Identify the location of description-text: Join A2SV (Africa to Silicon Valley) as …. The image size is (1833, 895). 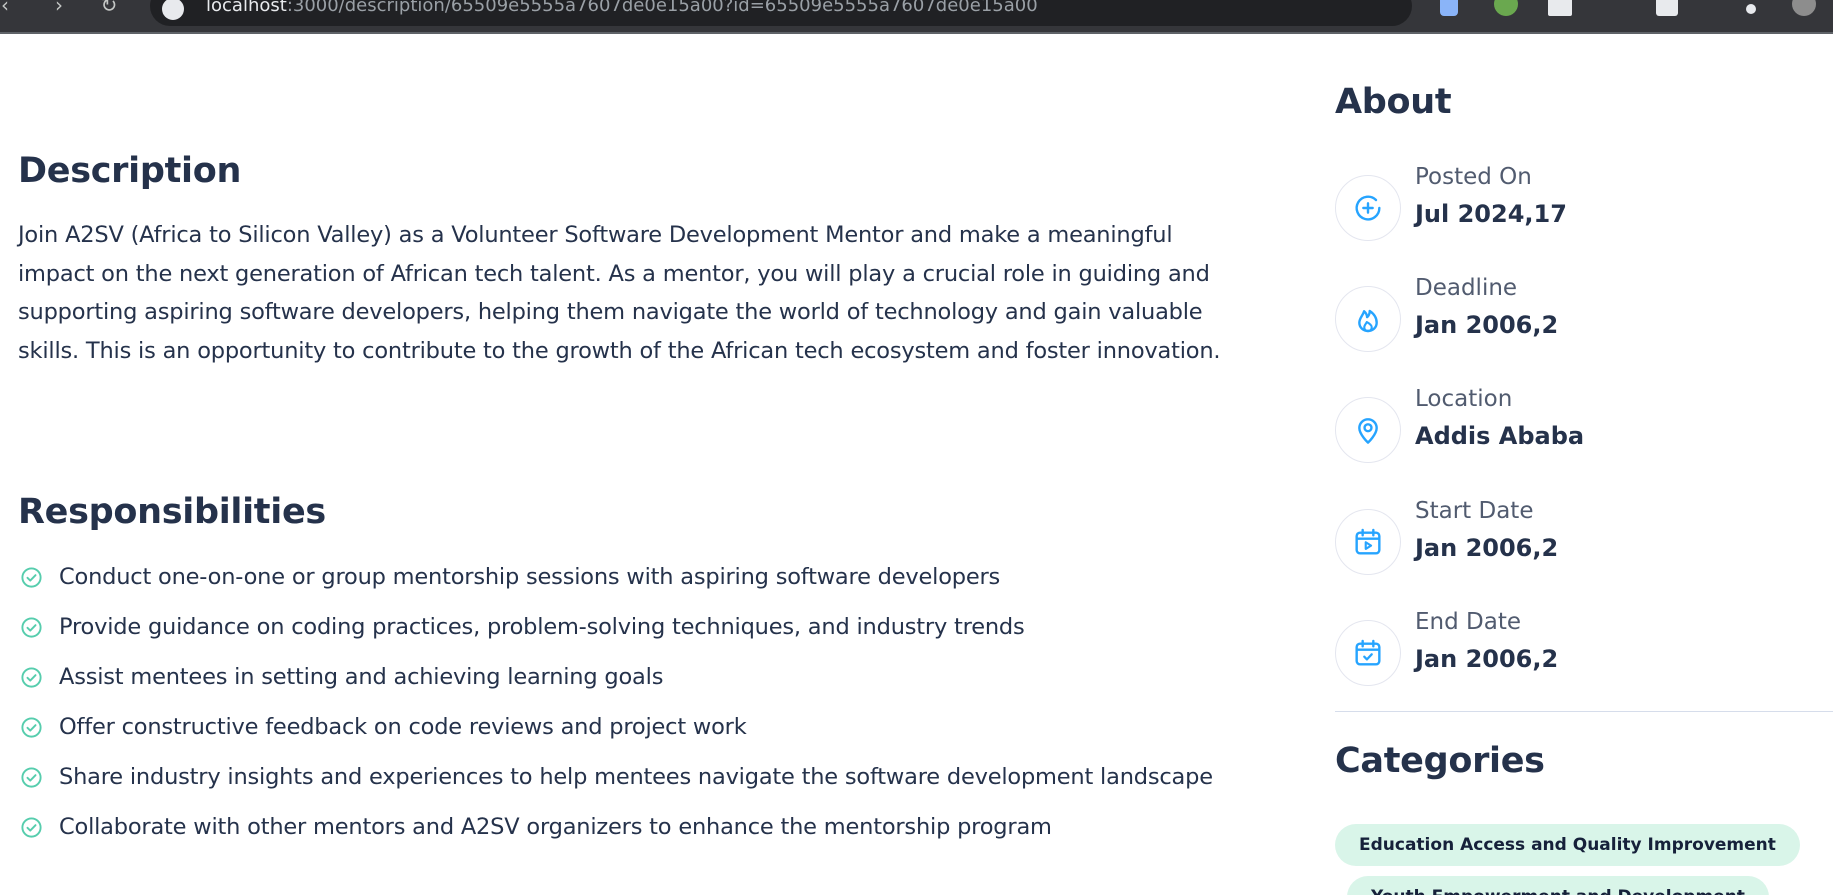
(619, 293).